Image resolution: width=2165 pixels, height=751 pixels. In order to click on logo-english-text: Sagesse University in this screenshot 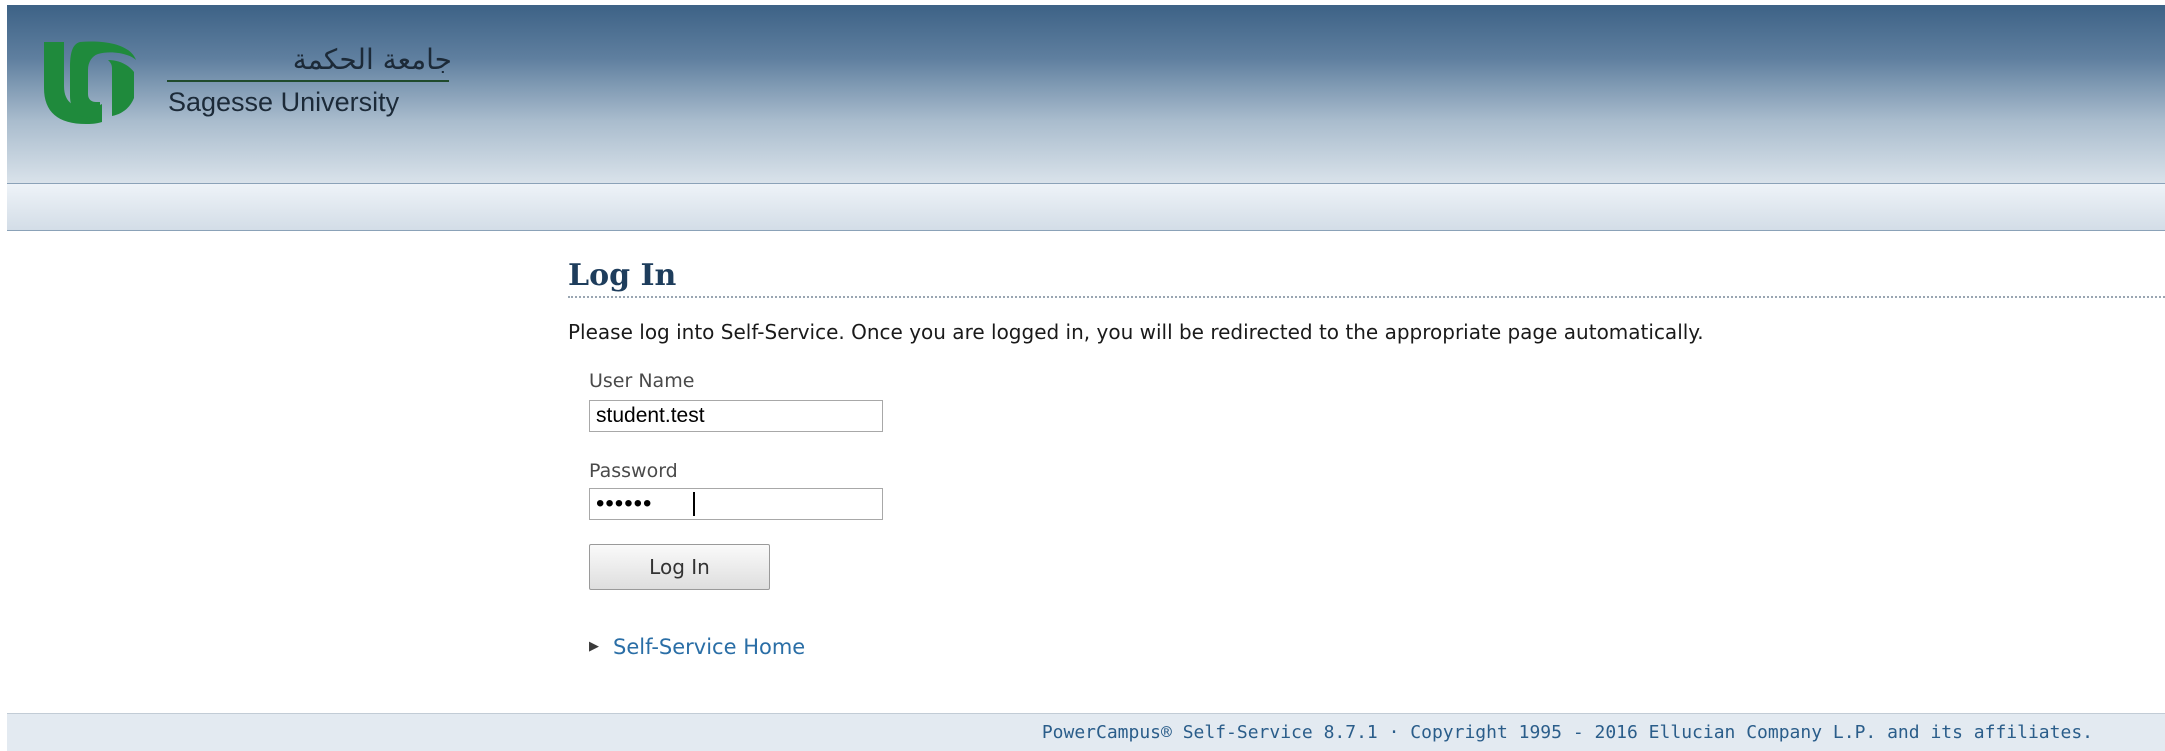, I will do `click(284, 102)`.